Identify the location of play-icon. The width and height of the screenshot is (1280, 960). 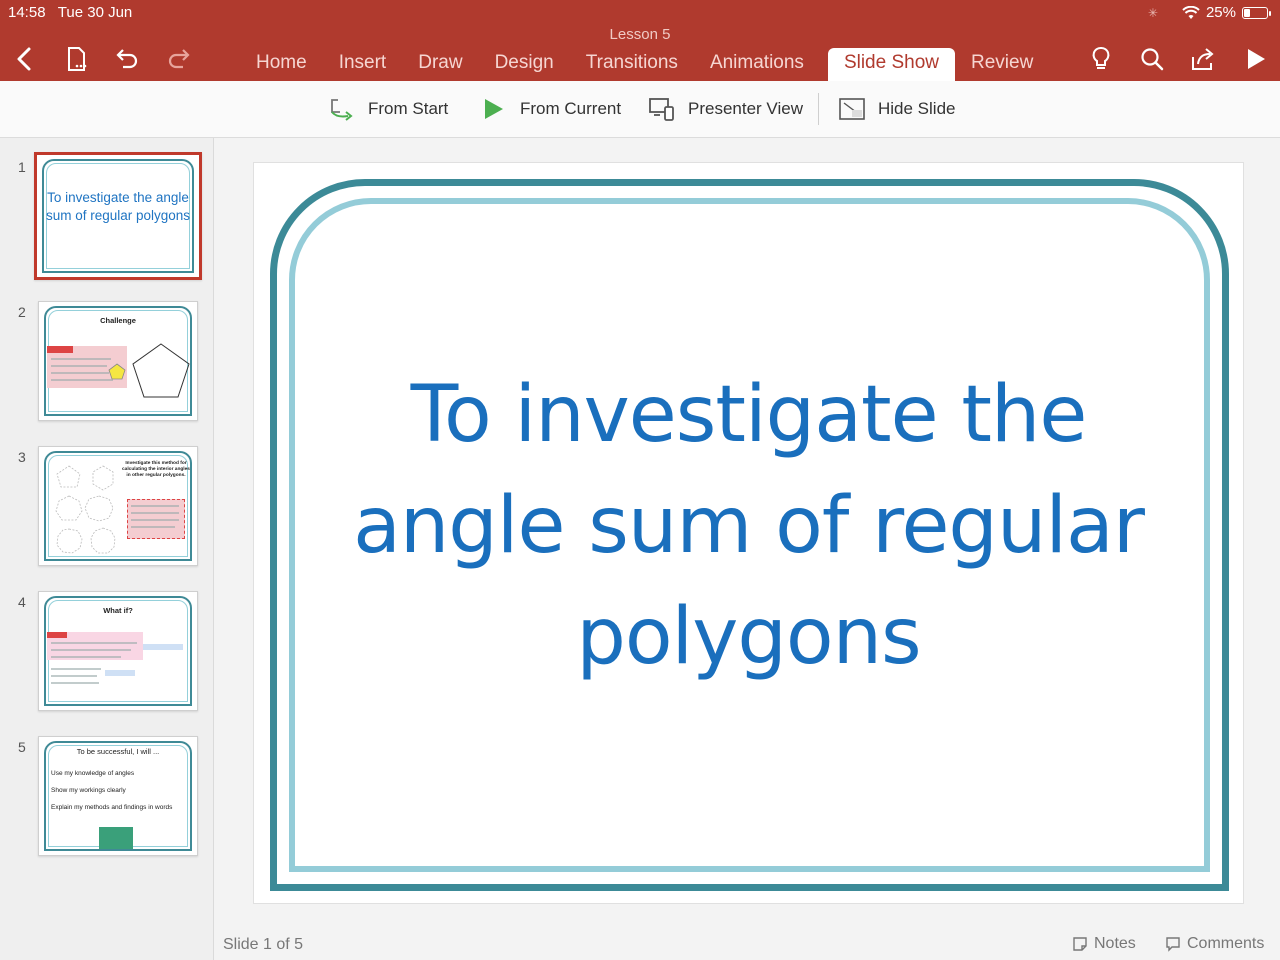
(1255, 59).